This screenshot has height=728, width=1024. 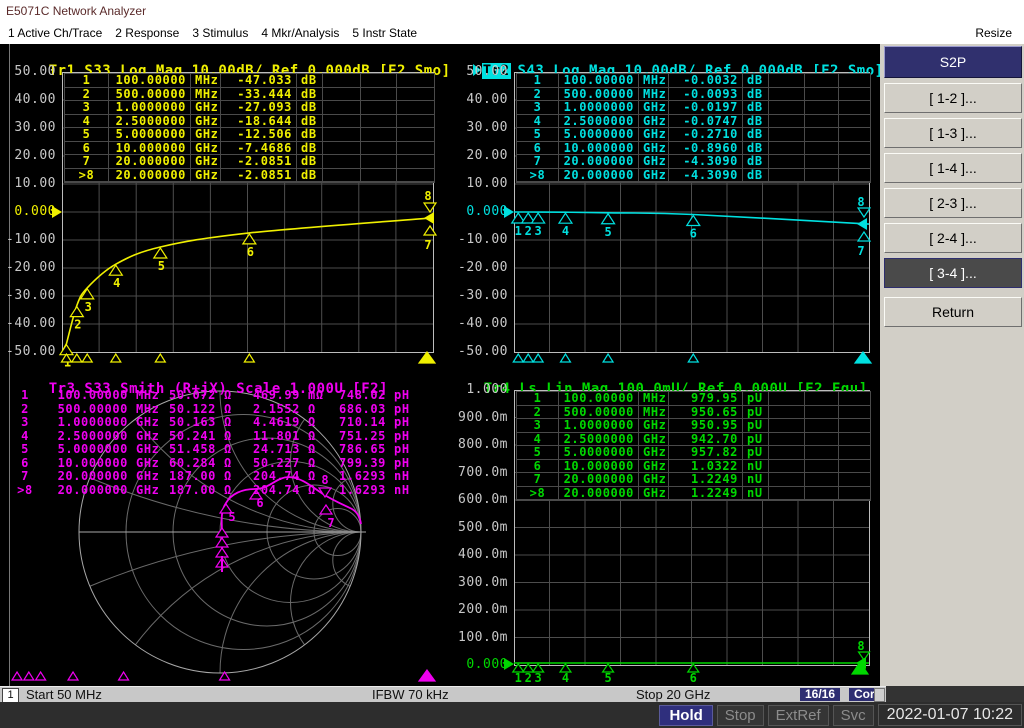 What do you see at coordinates (483, 609) in the screenshot?
I see `tr4-scale-label: 200.0m` at bounding box center [483, 609].